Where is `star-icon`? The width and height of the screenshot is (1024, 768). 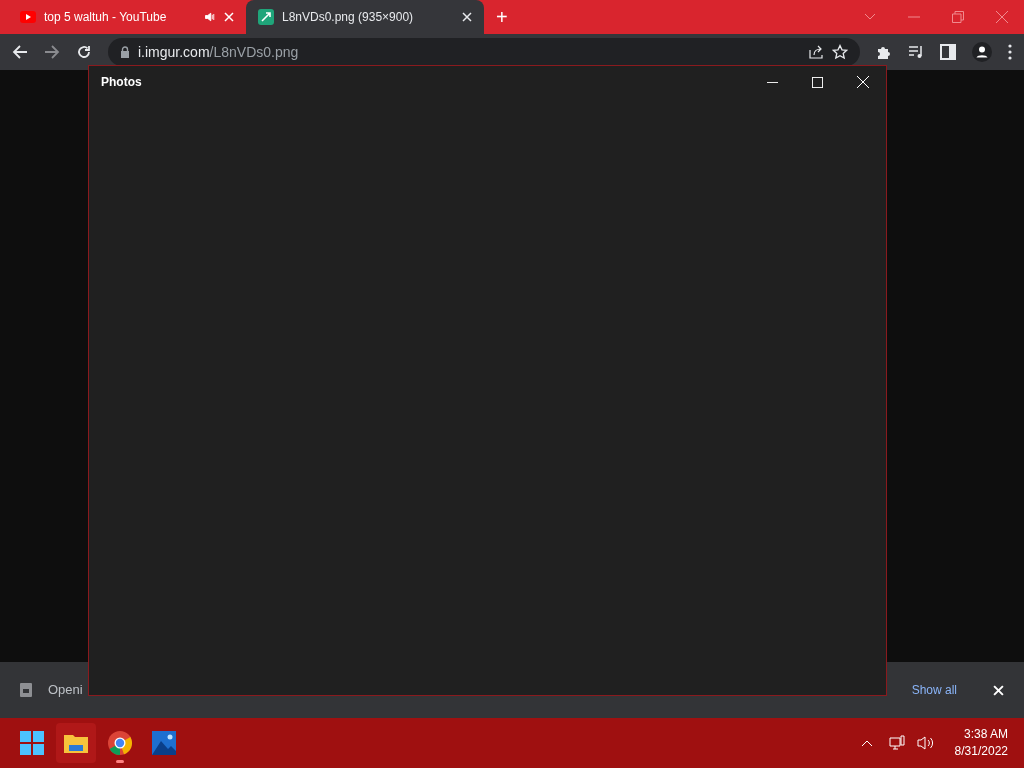 star-icon is located at coordinates (840, 52).